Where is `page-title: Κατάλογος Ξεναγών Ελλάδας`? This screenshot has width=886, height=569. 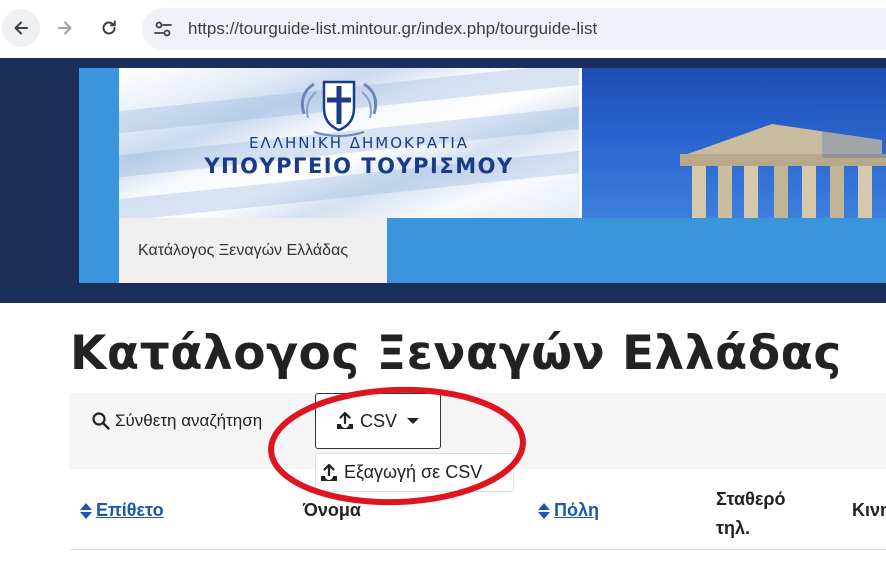 page-title: Κατάλογος Ξεναγών Ελλάδας is located at coordinates (456, 353).